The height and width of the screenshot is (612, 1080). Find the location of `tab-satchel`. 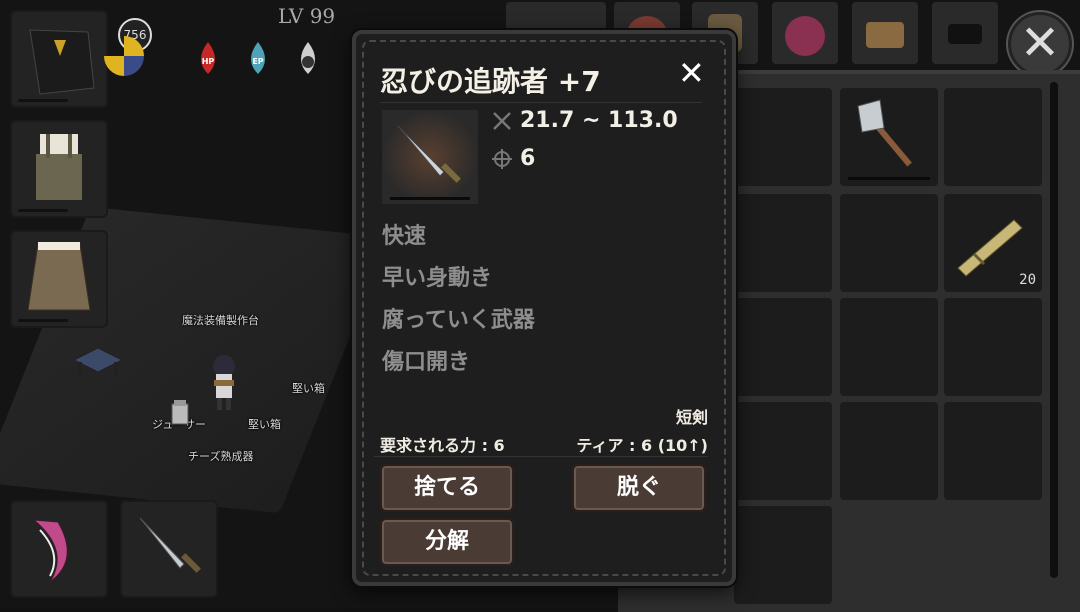

tab-satchel is located at coordinates (885, 33).